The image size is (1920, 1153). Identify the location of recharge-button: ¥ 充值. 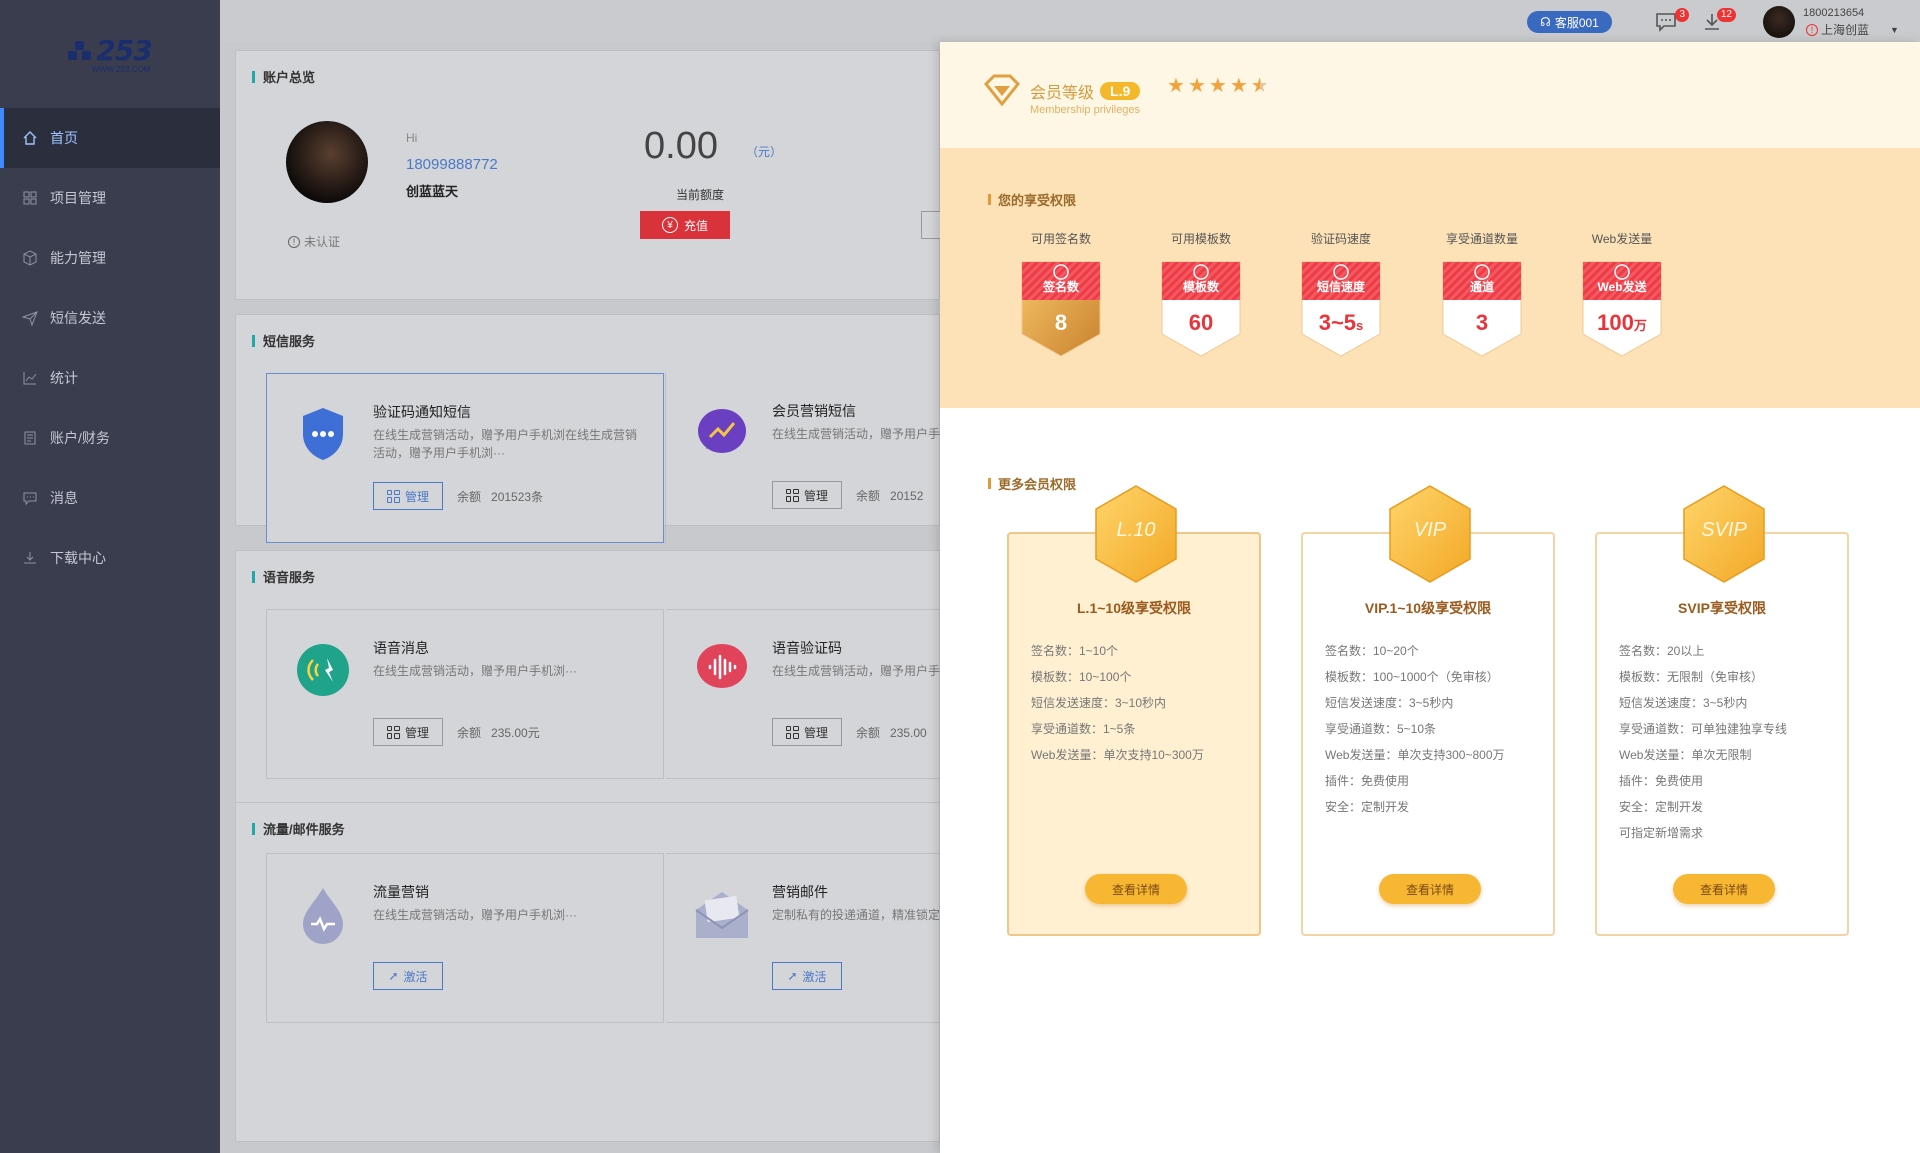
(685, 225).